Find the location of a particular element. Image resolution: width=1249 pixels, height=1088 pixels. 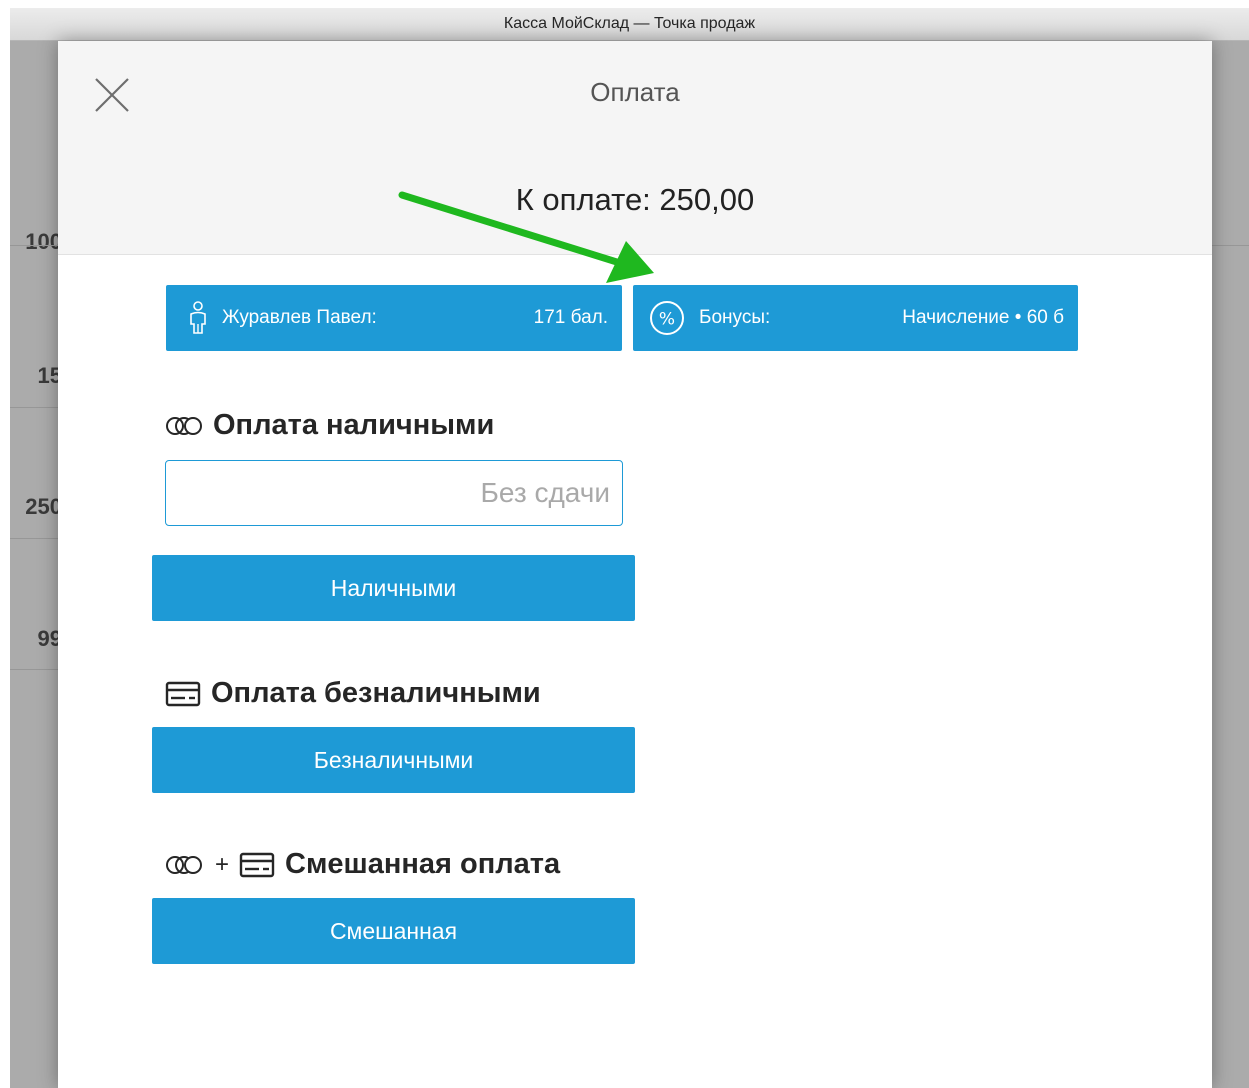

background-row-value: 15 is located at coordinates (49, 375).